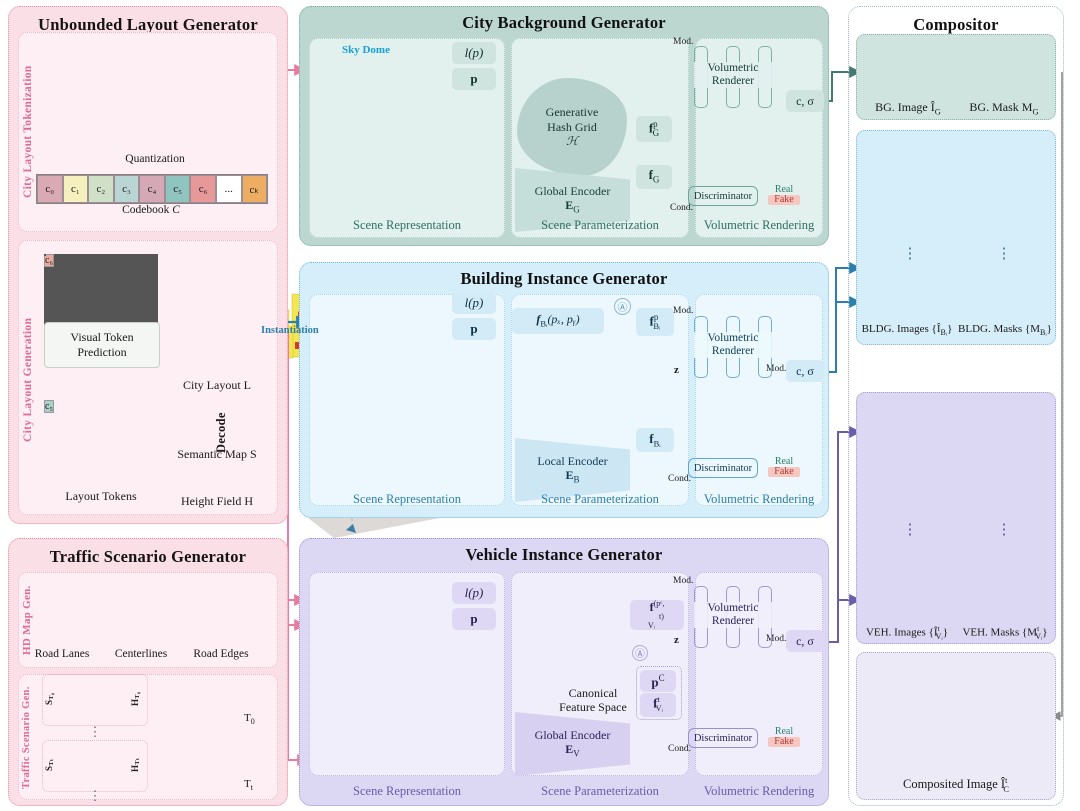 The width and height of the screenshot is (1080, 811). What do you see at coordinates (101, 496) in the screenshot?
I see `caption-layout-tokens: Layout Tokens` at bounding box center [101, 496].